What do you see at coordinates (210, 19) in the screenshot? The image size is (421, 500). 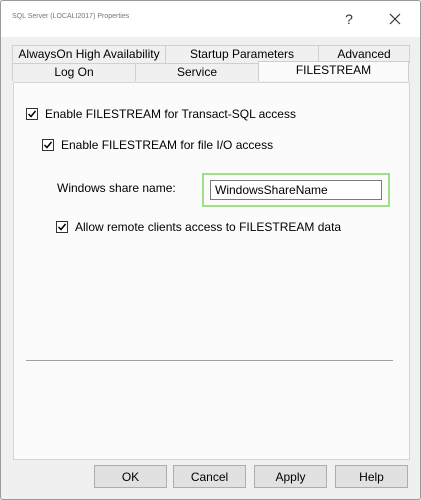 I see `title-bar: SQL Server (LOCALI2017) Properties ?` at bounding box center [210, 19].